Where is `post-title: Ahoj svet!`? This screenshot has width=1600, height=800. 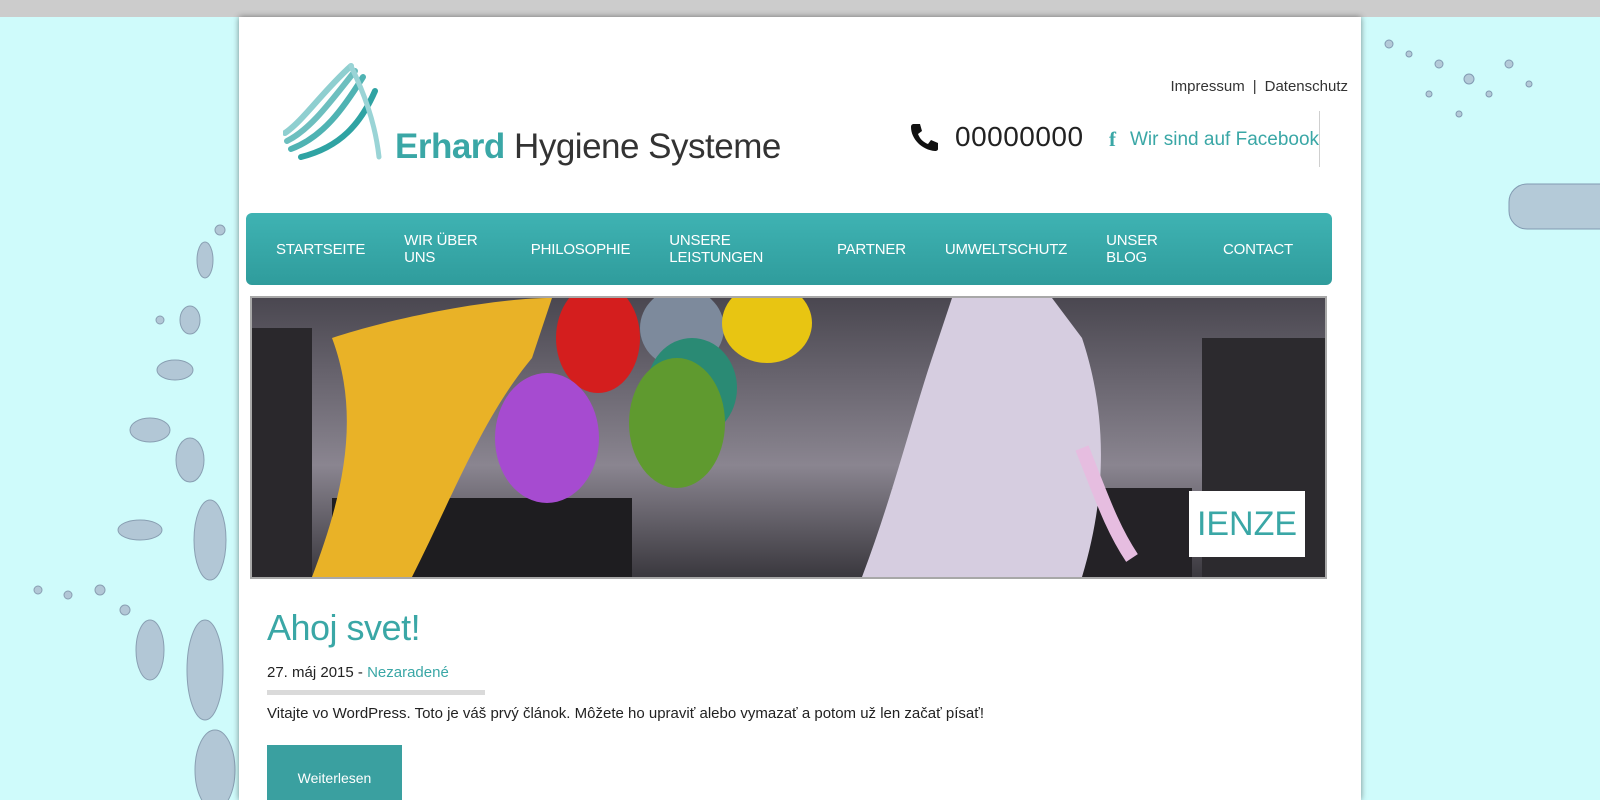
post-title: Ahoj svet! is located at coordinates (344, 628).